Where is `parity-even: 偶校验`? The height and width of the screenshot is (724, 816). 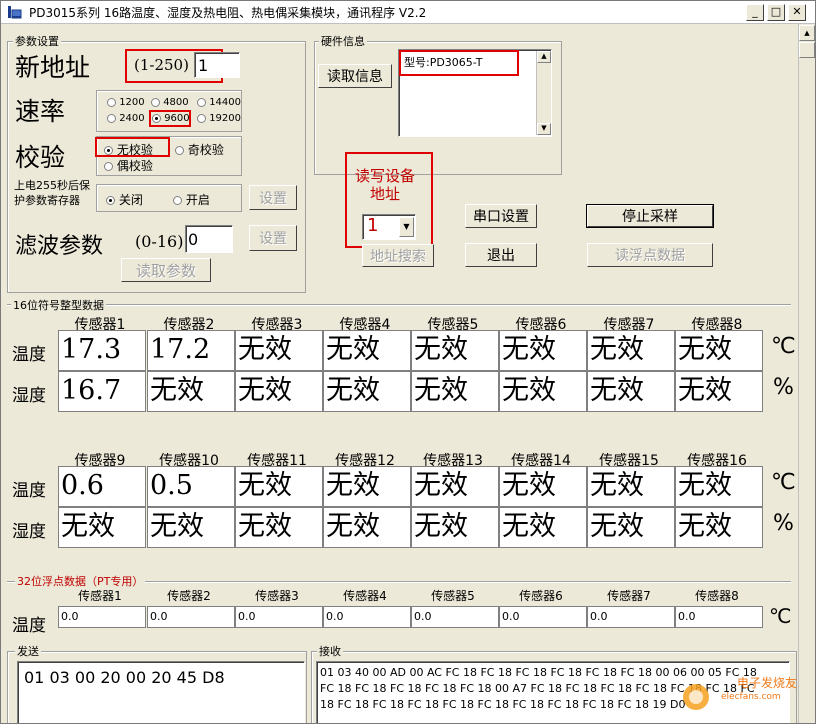
parity-even: 偶校验 is located at coordinates (128, 165).